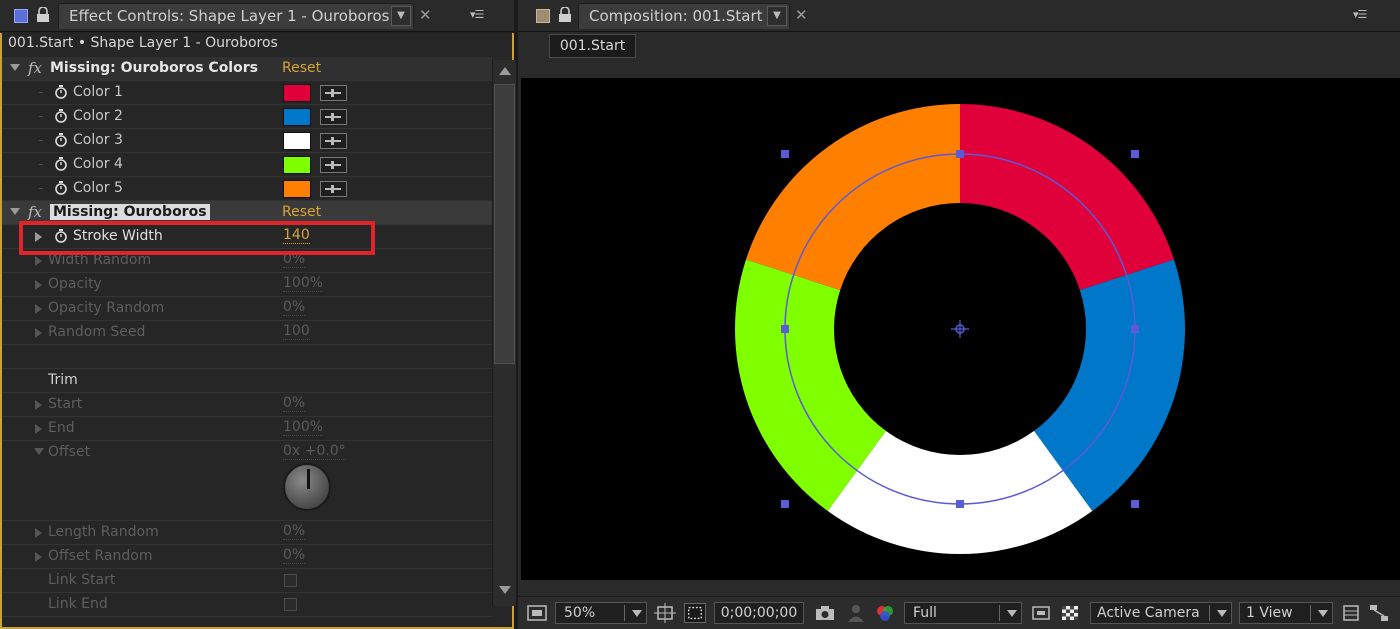 Image resolution: width=1400 pixels, height=629 pixels. Describe the element at coordinates (825, 613) in the screenshot. I see `camera-snapshot-icon` at that location.